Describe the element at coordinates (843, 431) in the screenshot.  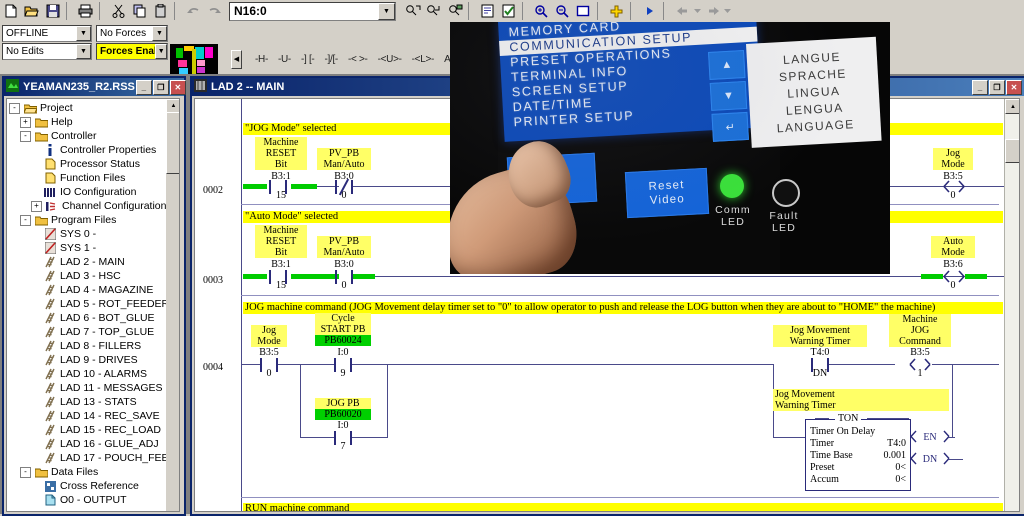
I see `ton-row: Timer On Delay` at that location.